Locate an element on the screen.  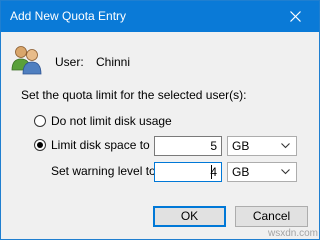
cancel-button: Cancel is located at coordinates (271, 216).